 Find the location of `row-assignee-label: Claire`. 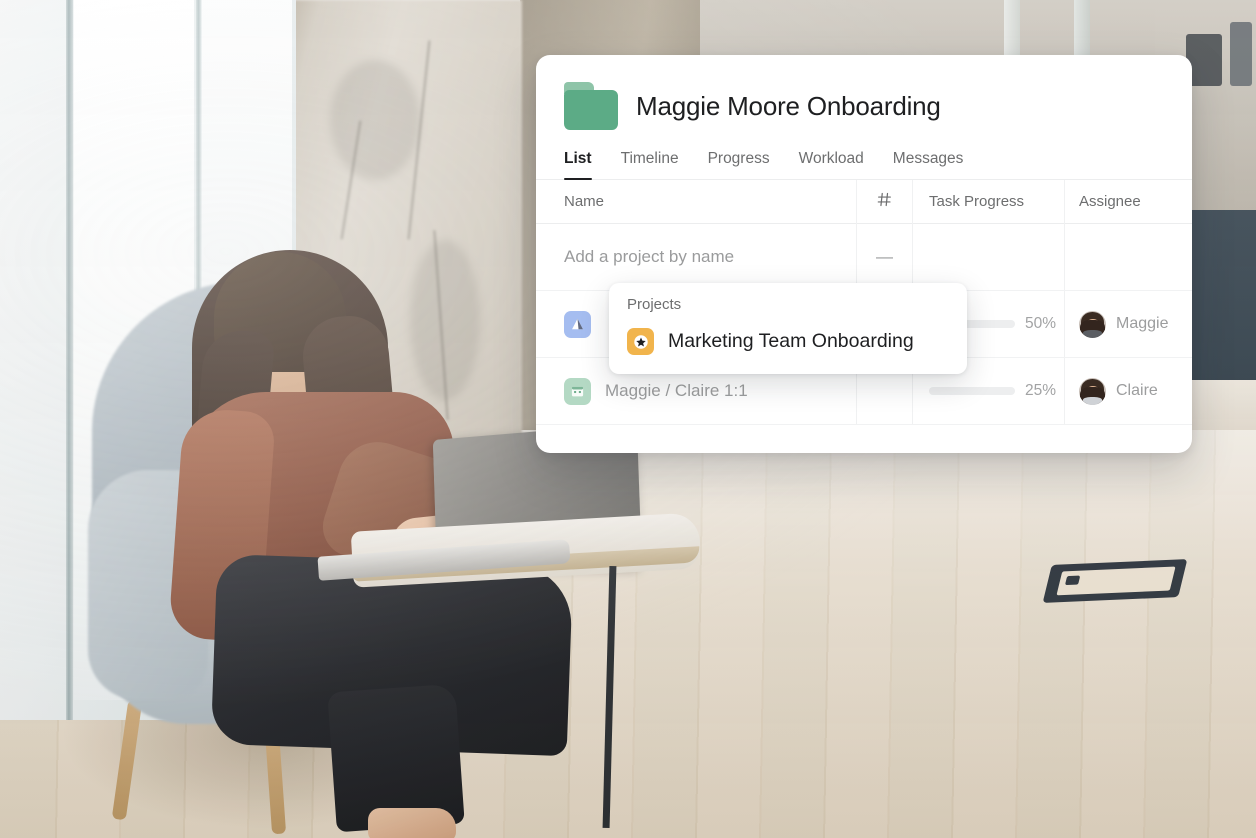

row-assignee-label: Claire is located at coordinates (1137, 390).